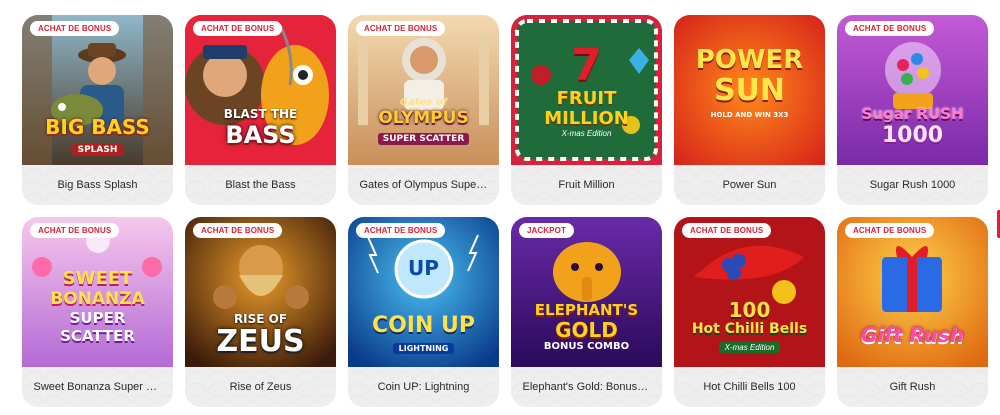 Image resolution: width=1000 pixels, height=415 pixels. I want to click on game-logo: ELEPHANT'S GOLD BONUS COMBO, so click(586, 326).